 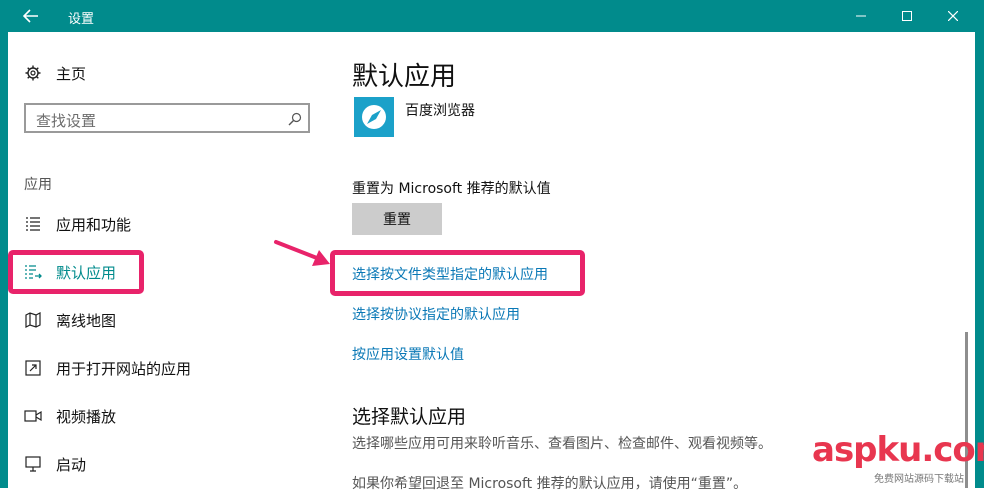 What do you see at coordinates (86, 416) in the screenshot?
I see `sidebar-item-label: 视频播放` at bounding box center [86, 416].